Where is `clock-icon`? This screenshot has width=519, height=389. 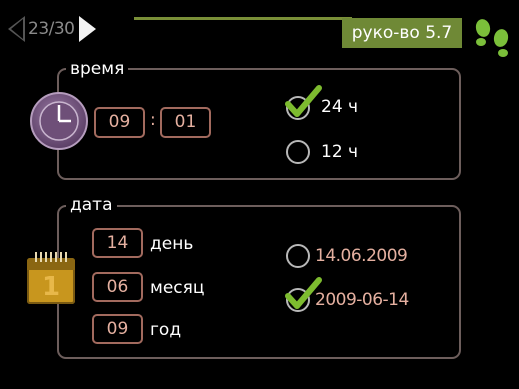
clock-icon is located at coordinates (59, 121).